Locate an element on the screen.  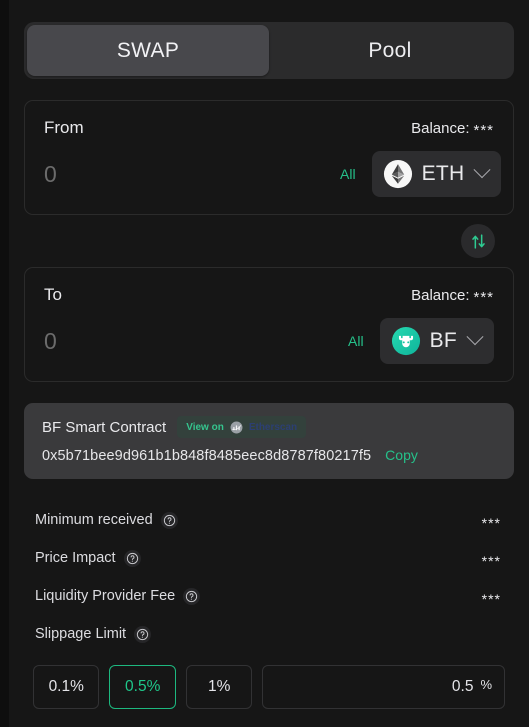
from-token-selector: ETH is located at coordinates (436, 174).